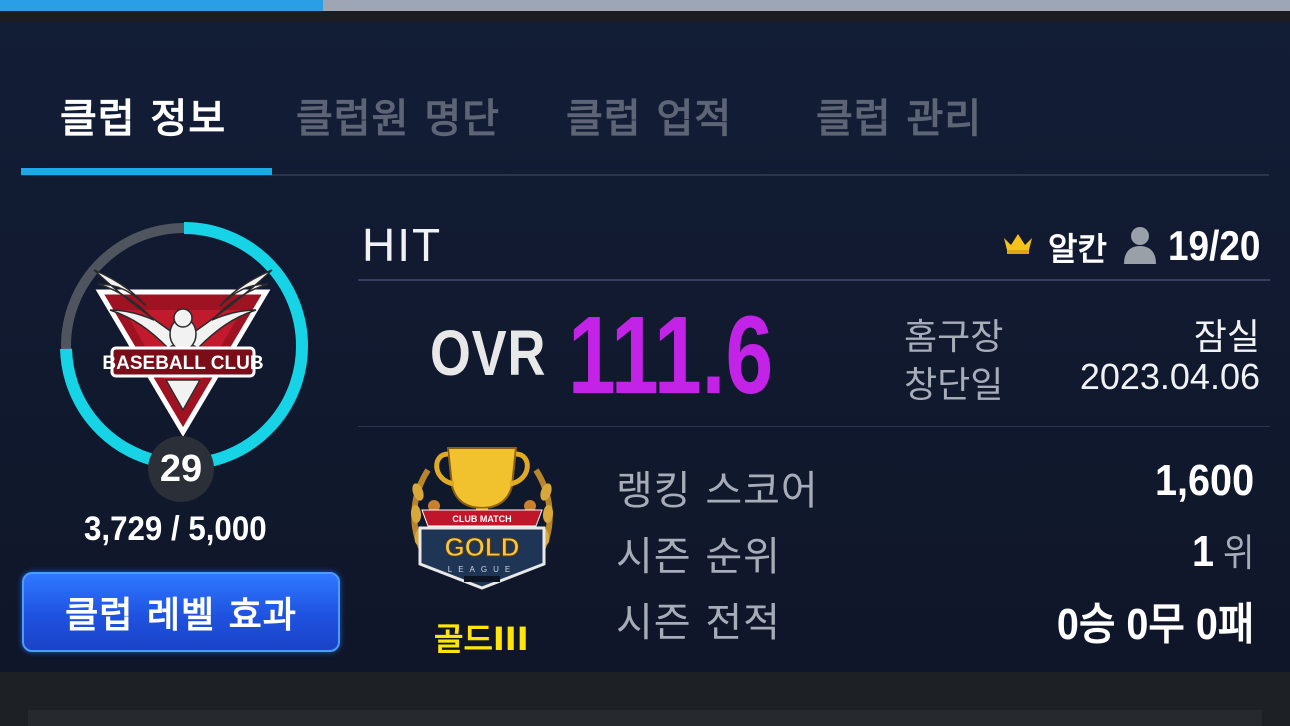 This screenshot has width=1290, height=726. Describe the element at coordinates (698, 623) in the screenshot. I see `season-record-label: 시즌 전적` at that location.